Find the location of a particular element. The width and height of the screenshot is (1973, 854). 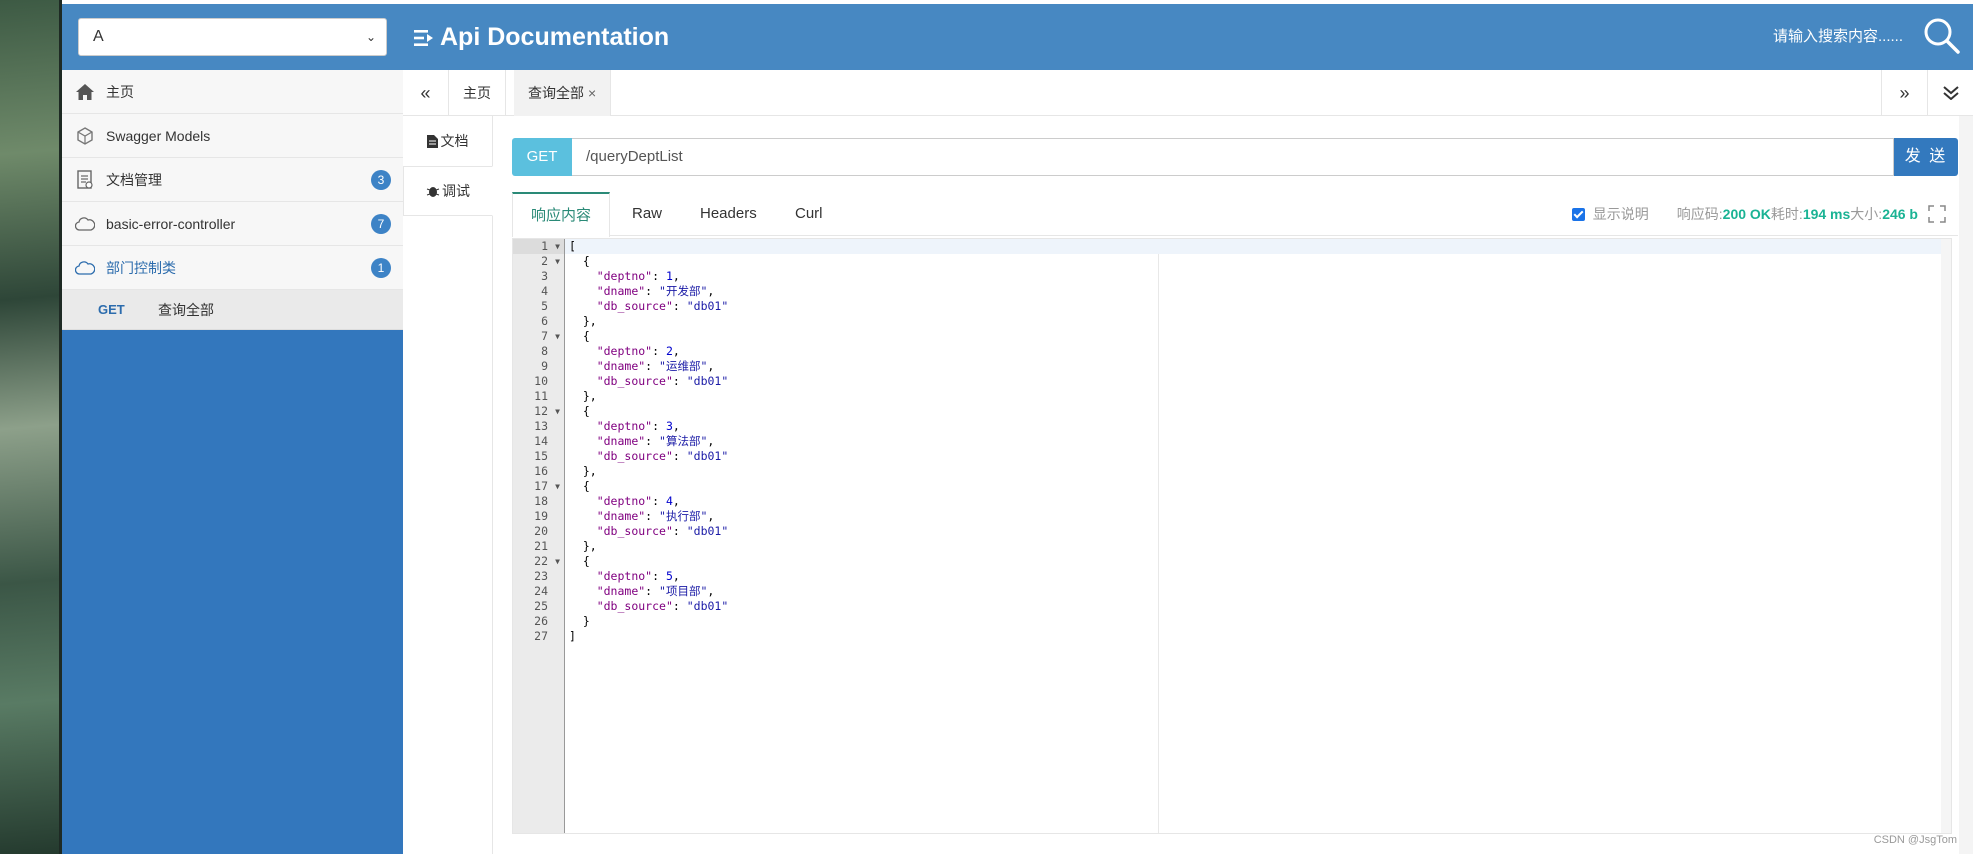

page-title: Api Documentation is located at coordinates (541, 37).